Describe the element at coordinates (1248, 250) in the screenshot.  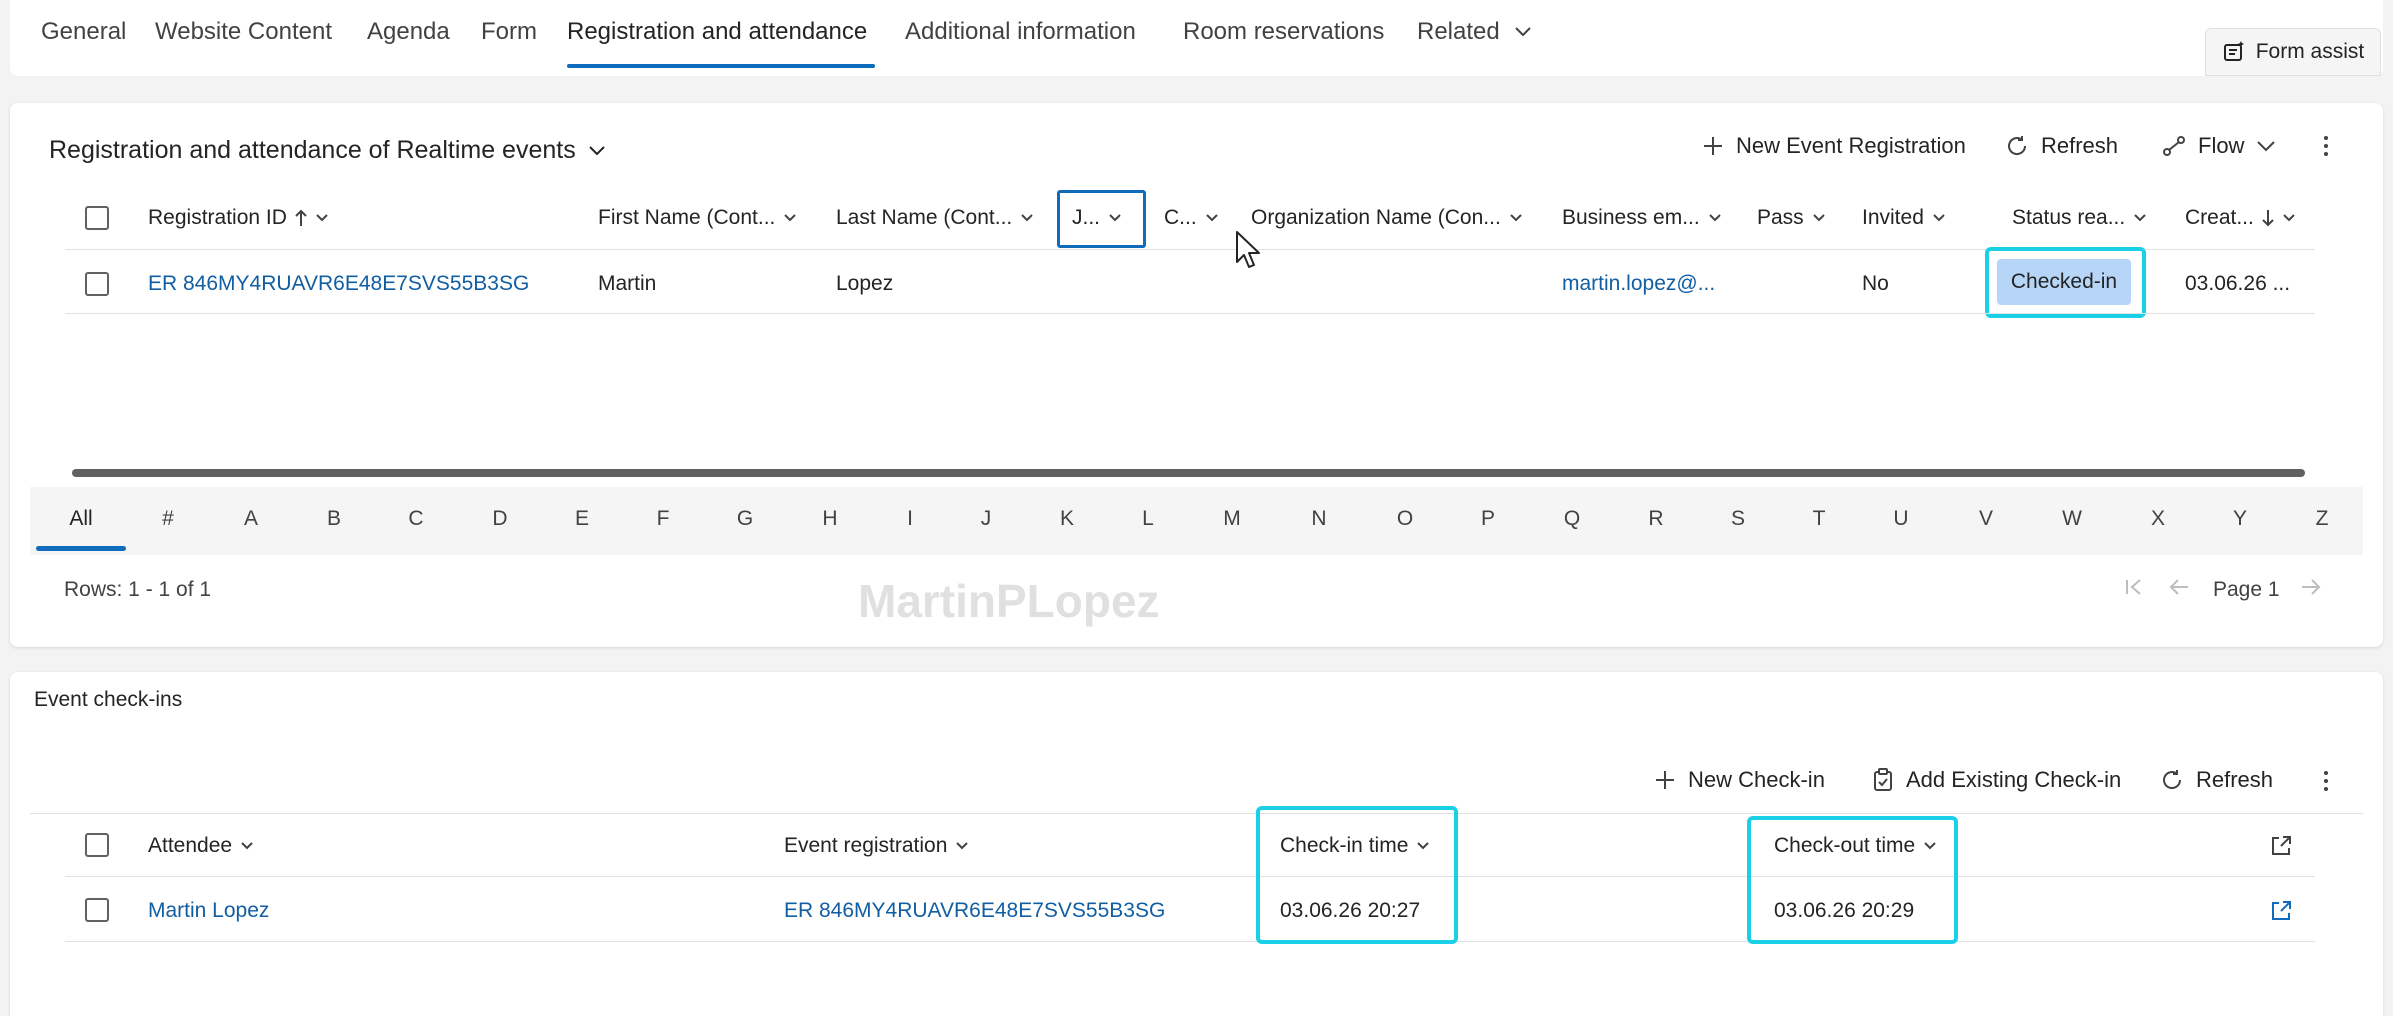
I see `mouse-cursor-icon` at that location.